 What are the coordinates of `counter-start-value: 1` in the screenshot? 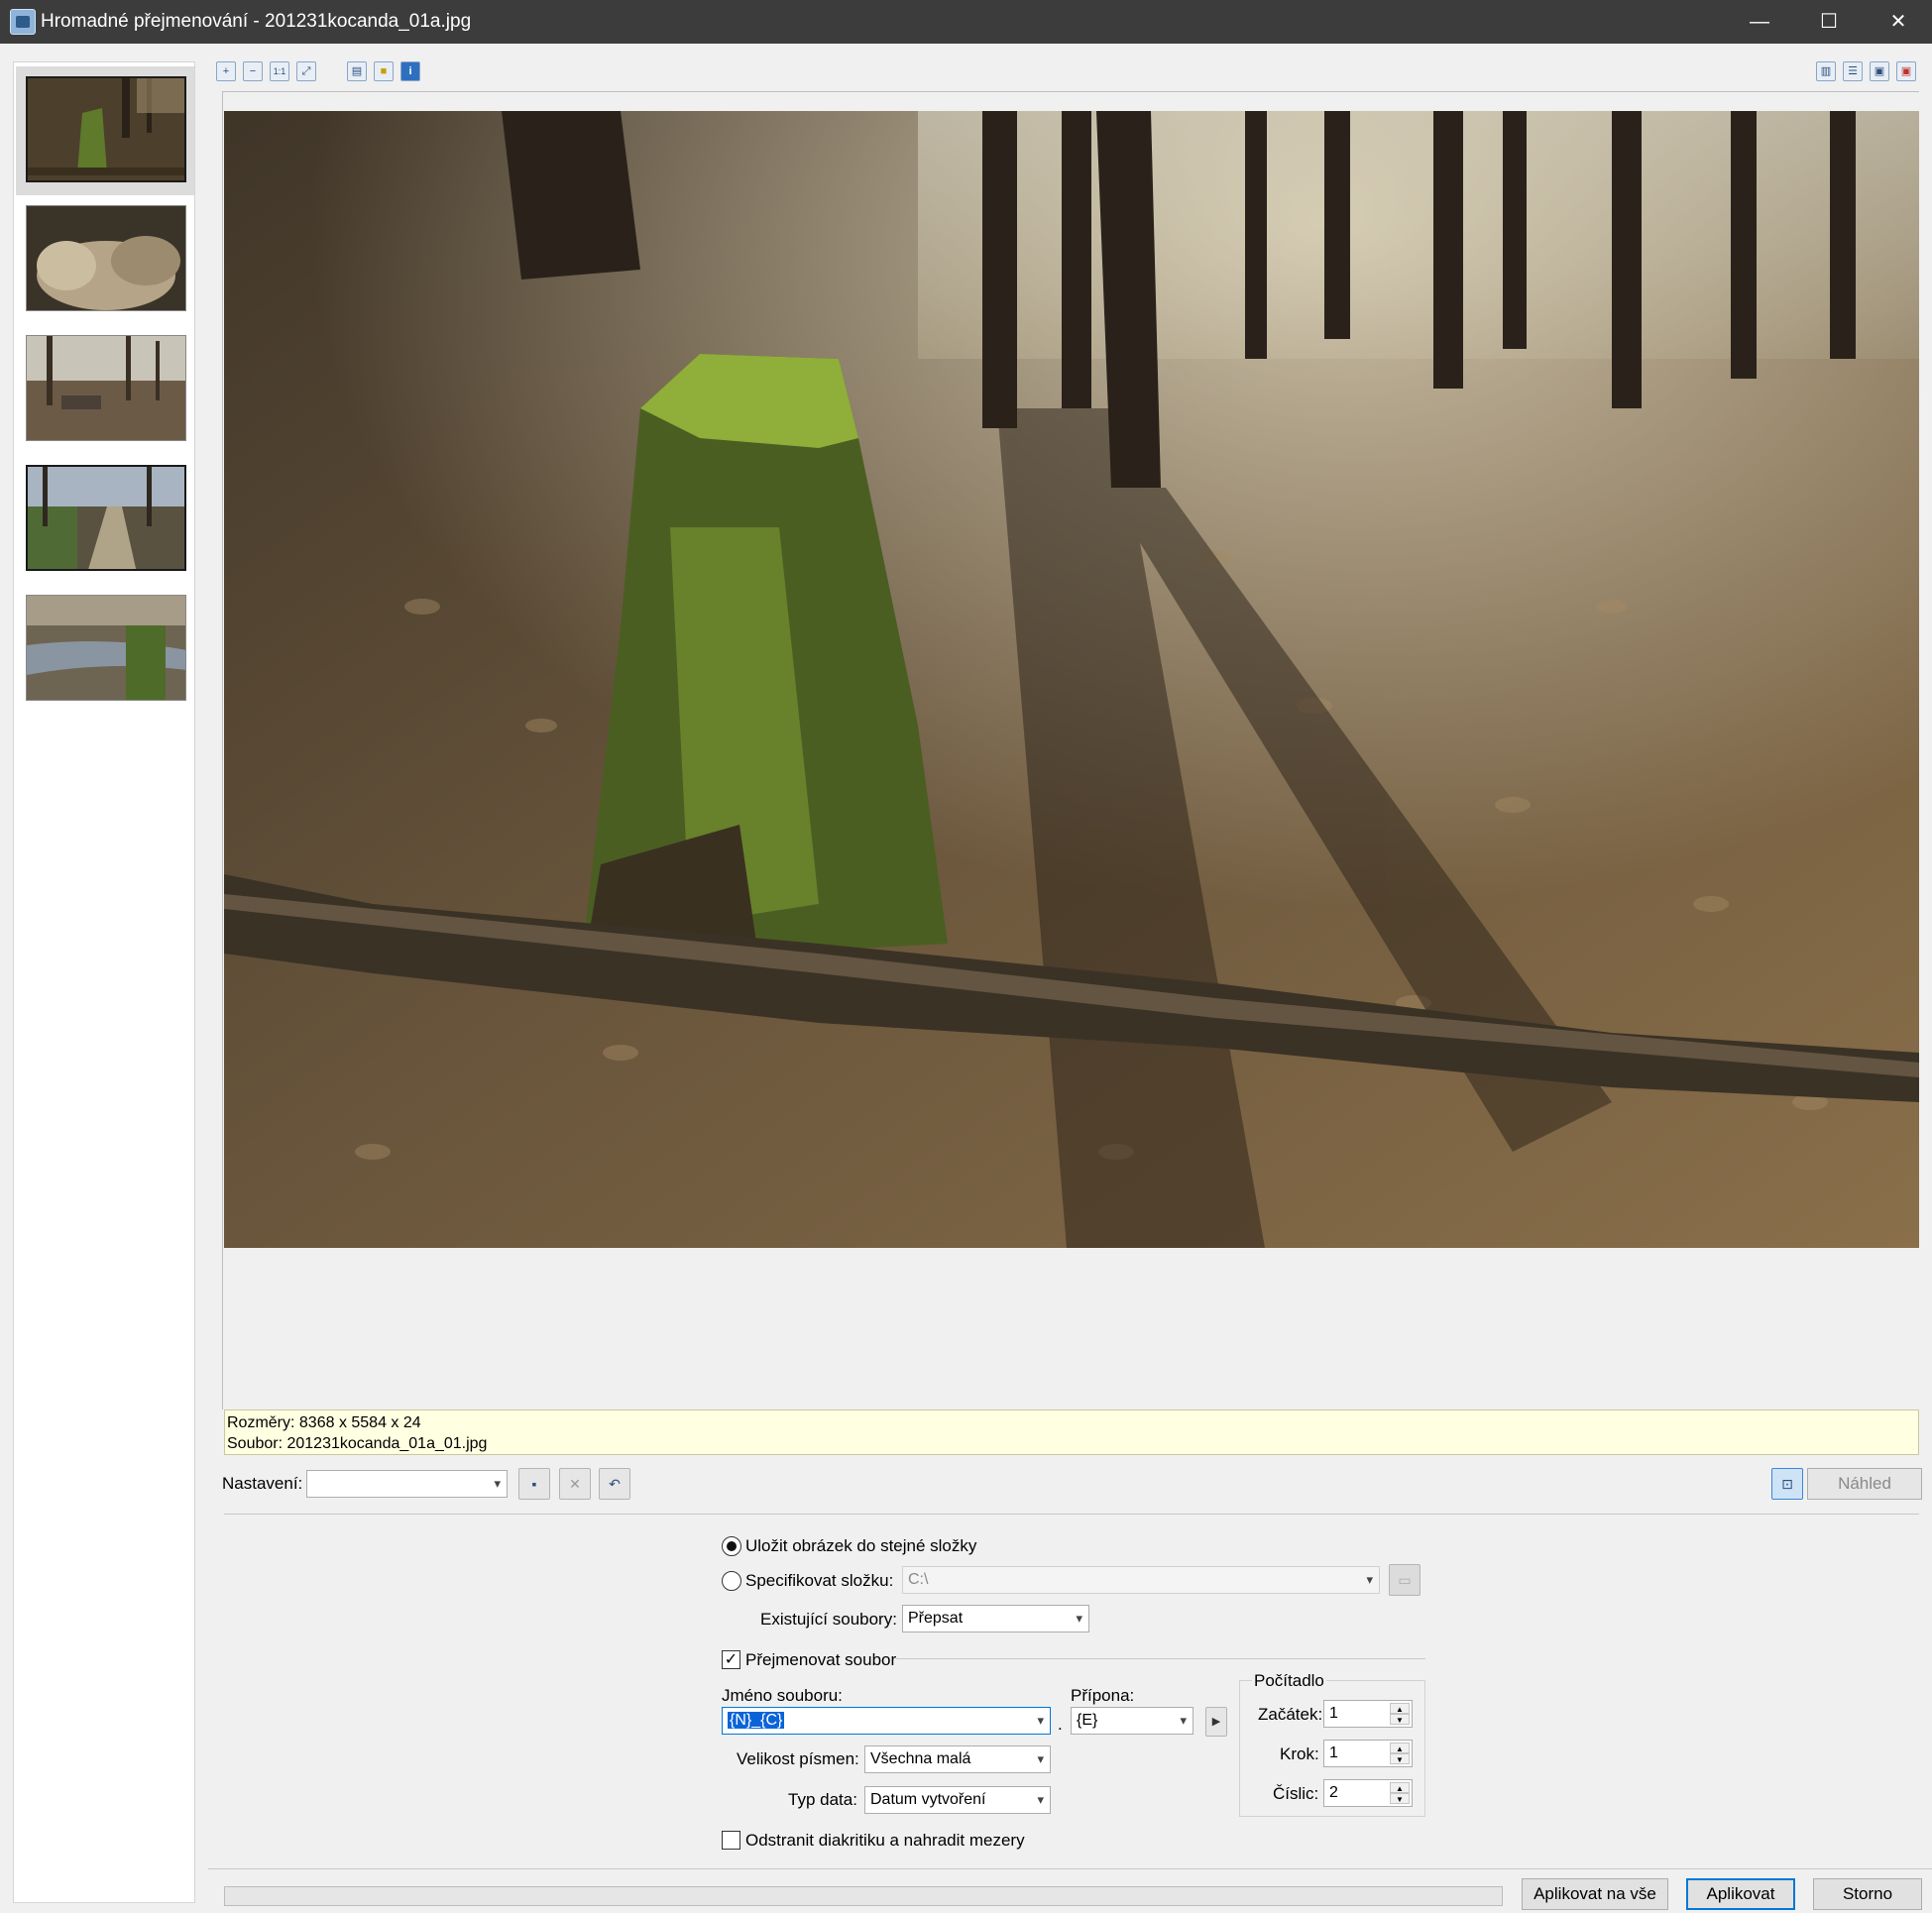 It's located at (1333, 1714).